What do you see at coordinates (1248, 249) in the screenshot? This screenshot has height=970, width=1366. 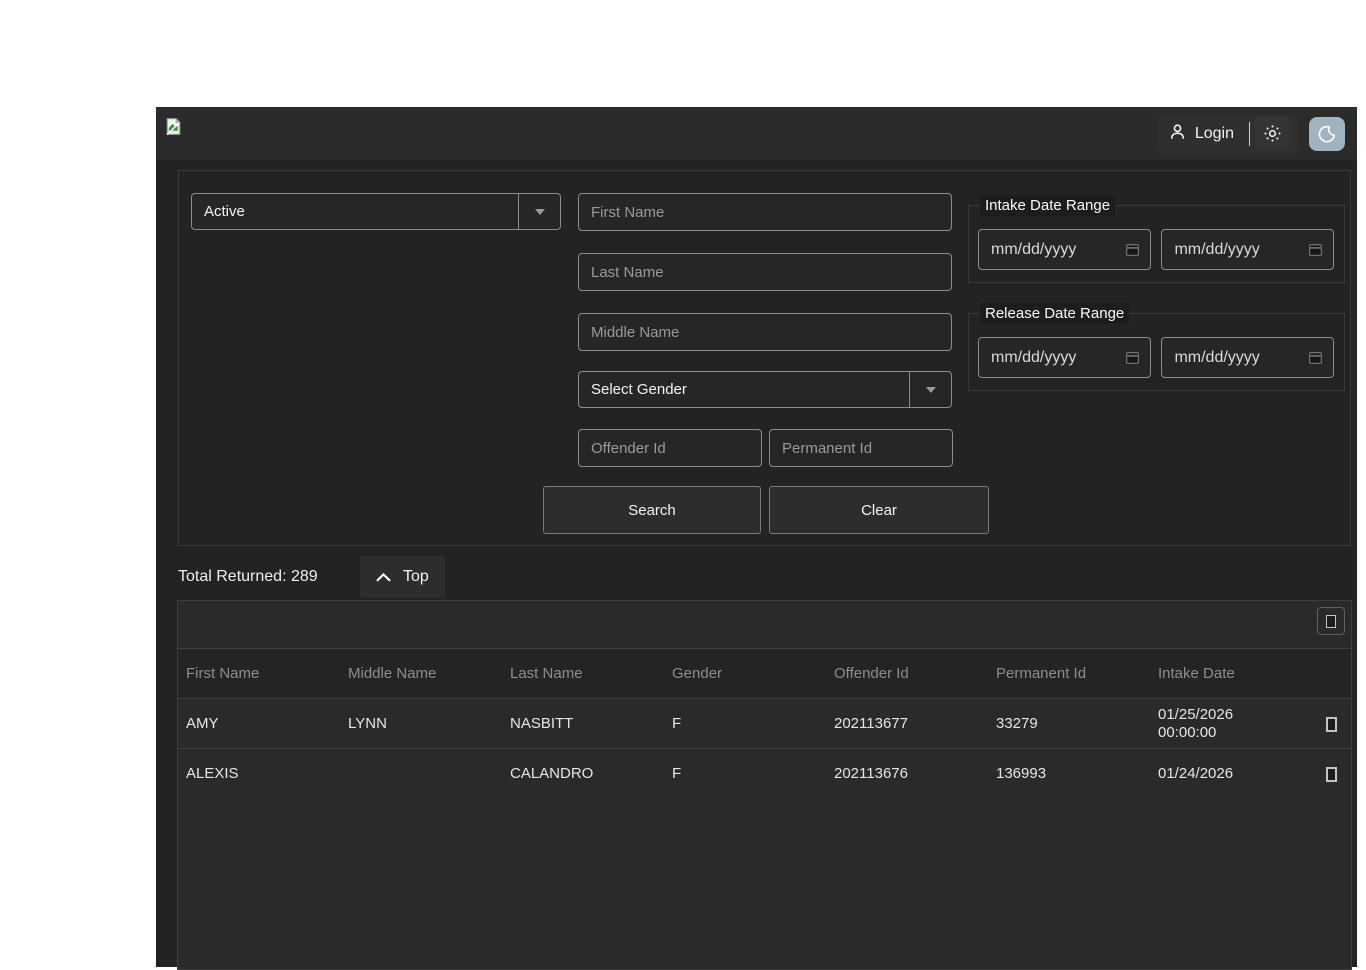 I see `intake-date-to-input: mm/dd/yyyy` at bounding box center [1248, 249].